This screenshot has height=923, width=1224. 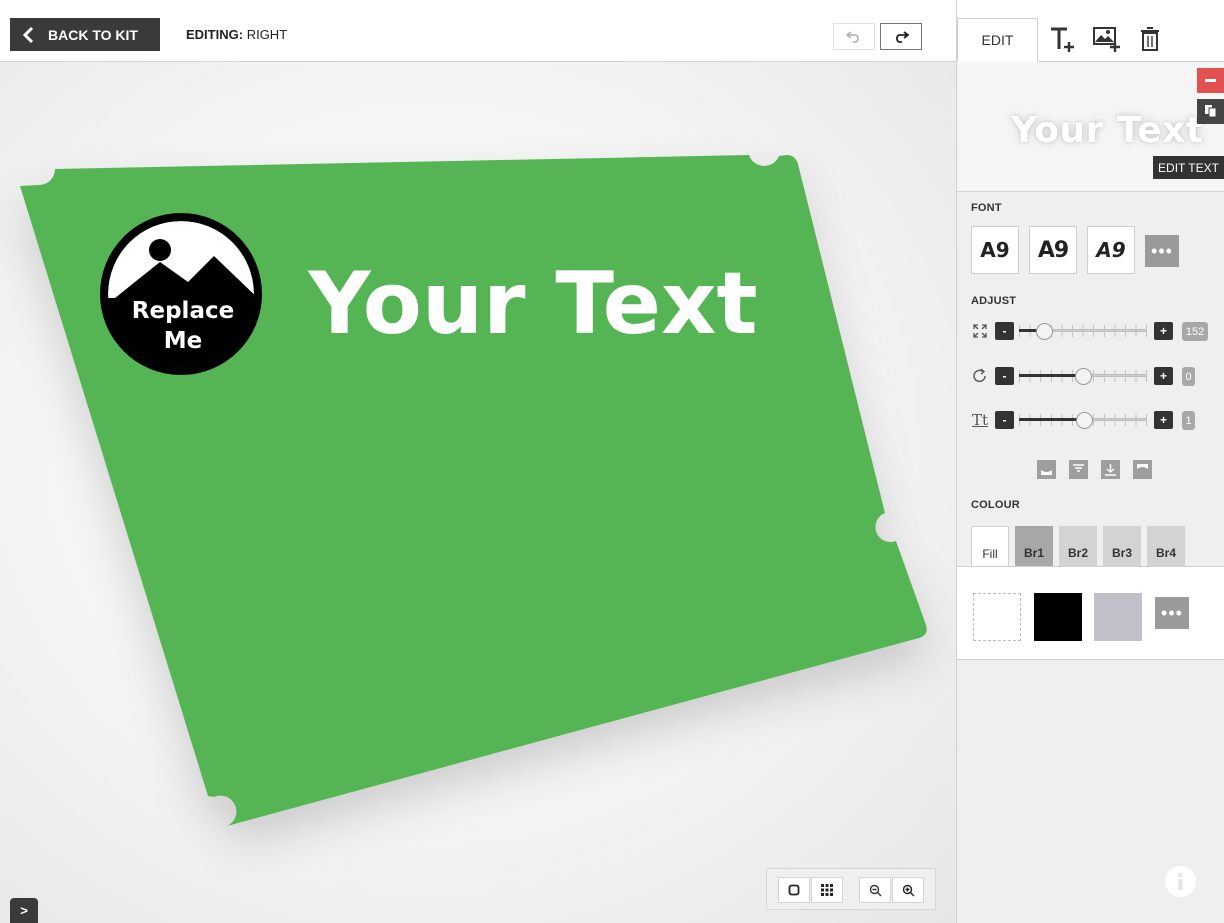 I want to click on delete-element-button, so click(x=1210, y=80).